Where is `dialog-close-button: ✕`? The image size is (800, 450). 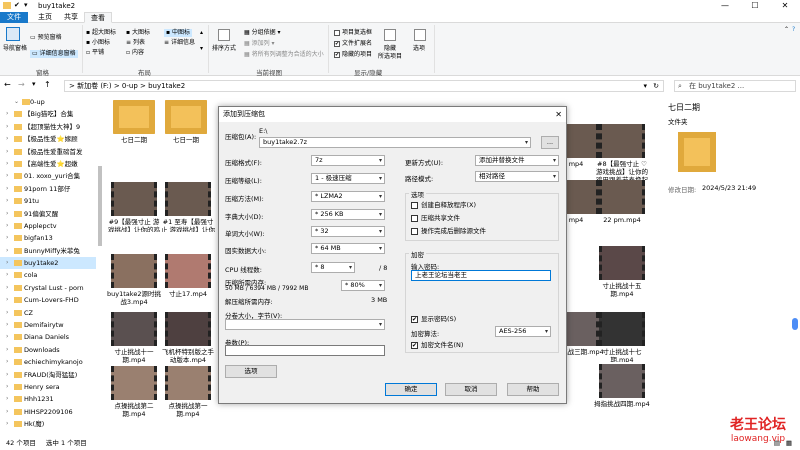
dialog-close-button: ✕ is located at coordinates (558, 114).